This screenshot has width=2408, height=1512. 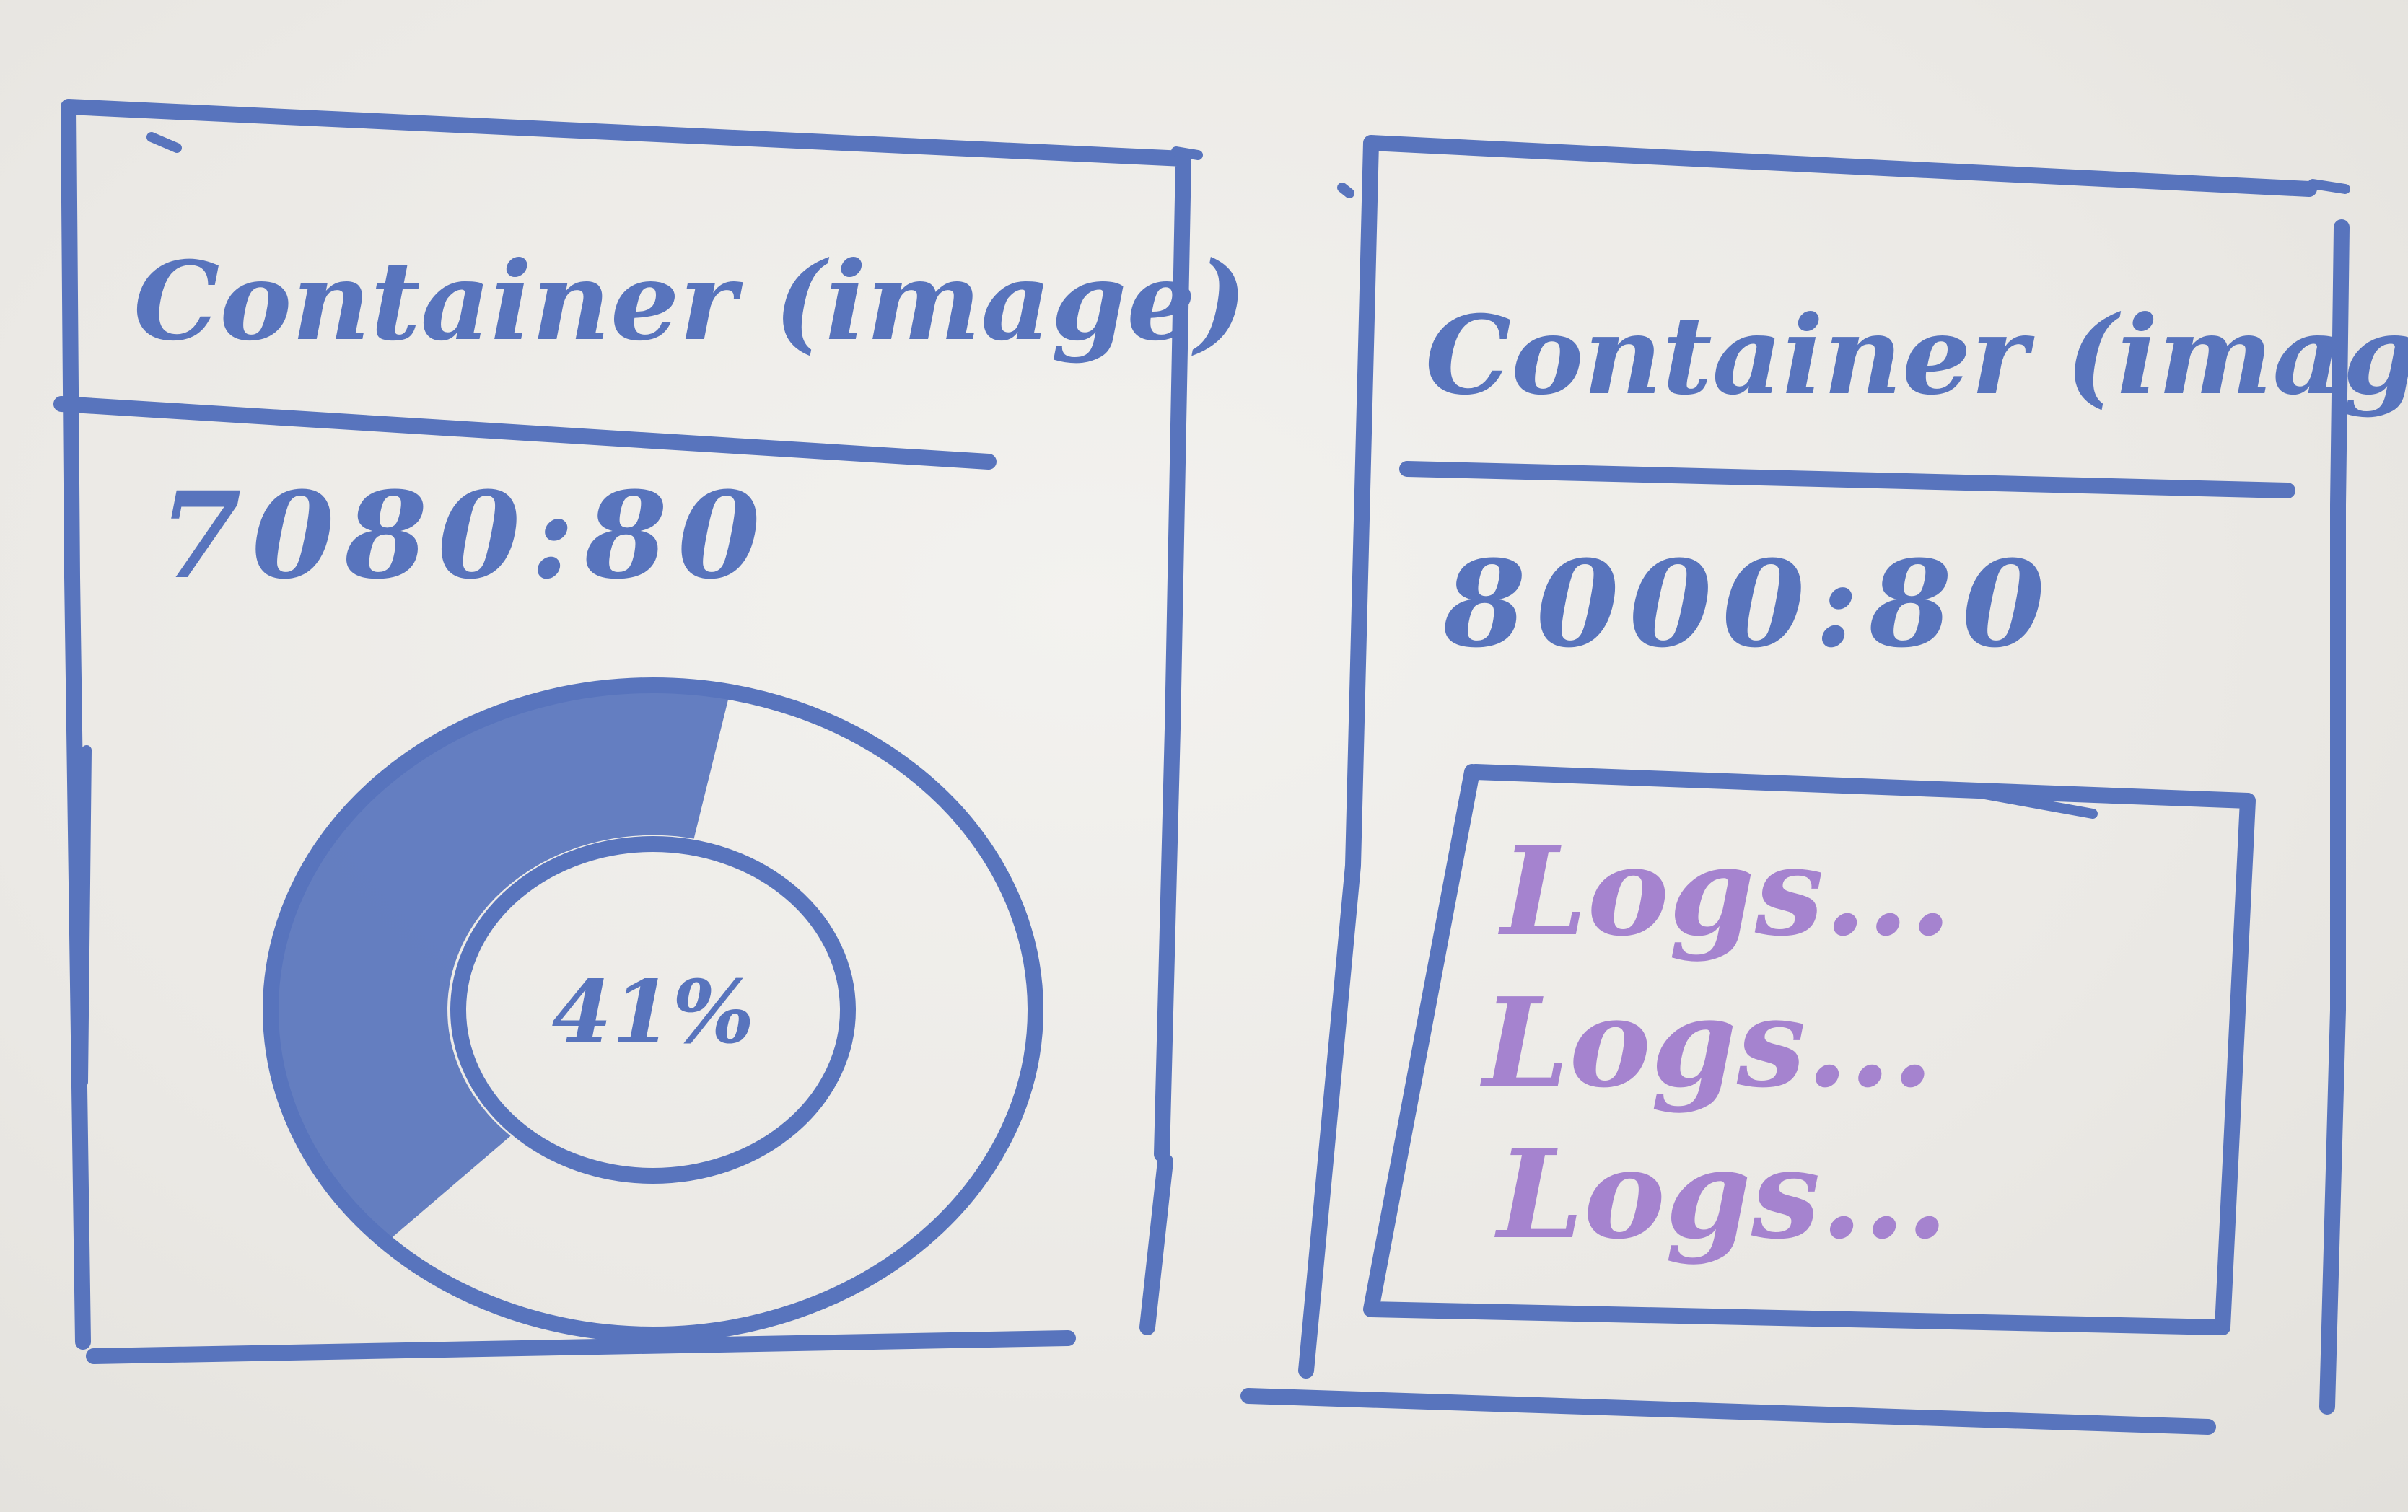 I want to click on container-left-title: Container (image), so click(x=690, y=301).